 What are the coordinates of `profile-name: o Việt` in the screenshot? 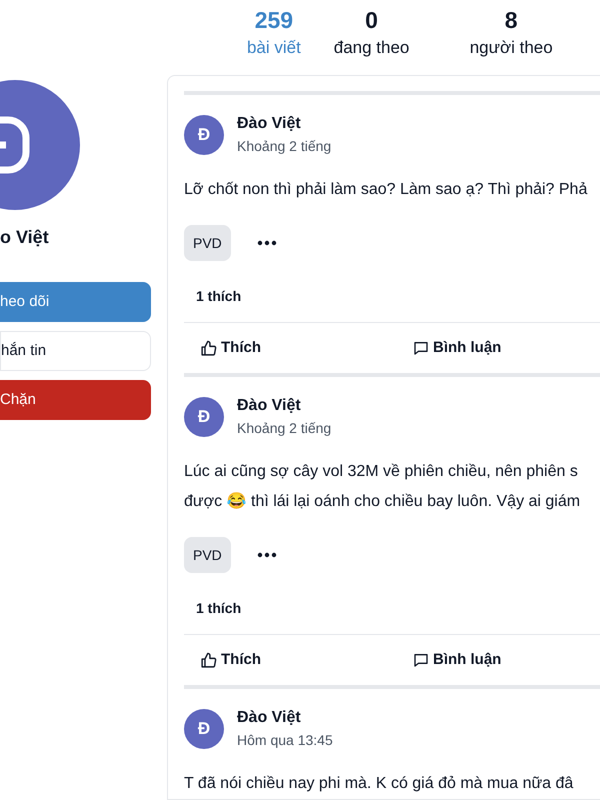 It's located at (25, 237).